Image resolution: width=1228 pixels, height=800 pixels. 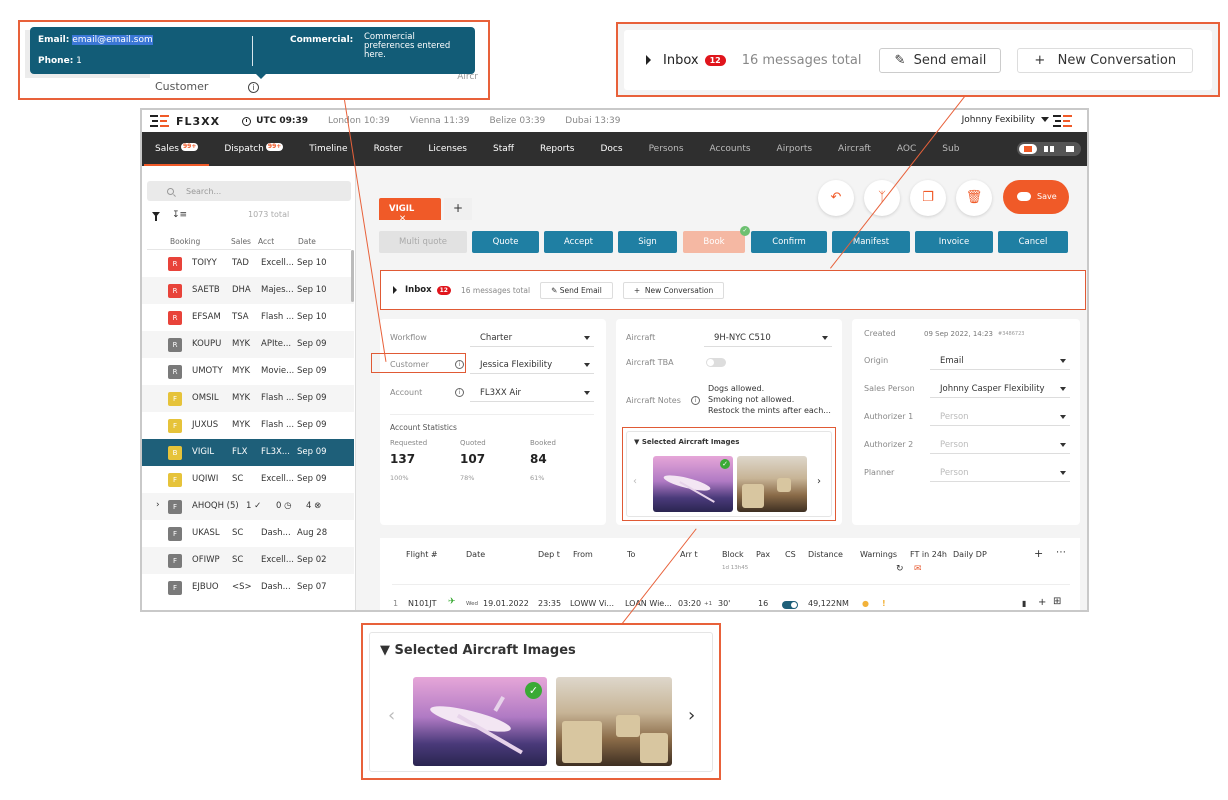 What do you see at coordinates (185, 241) in the screenshot?
I see `col-booking: Booking` at bounding box center [185, 241].